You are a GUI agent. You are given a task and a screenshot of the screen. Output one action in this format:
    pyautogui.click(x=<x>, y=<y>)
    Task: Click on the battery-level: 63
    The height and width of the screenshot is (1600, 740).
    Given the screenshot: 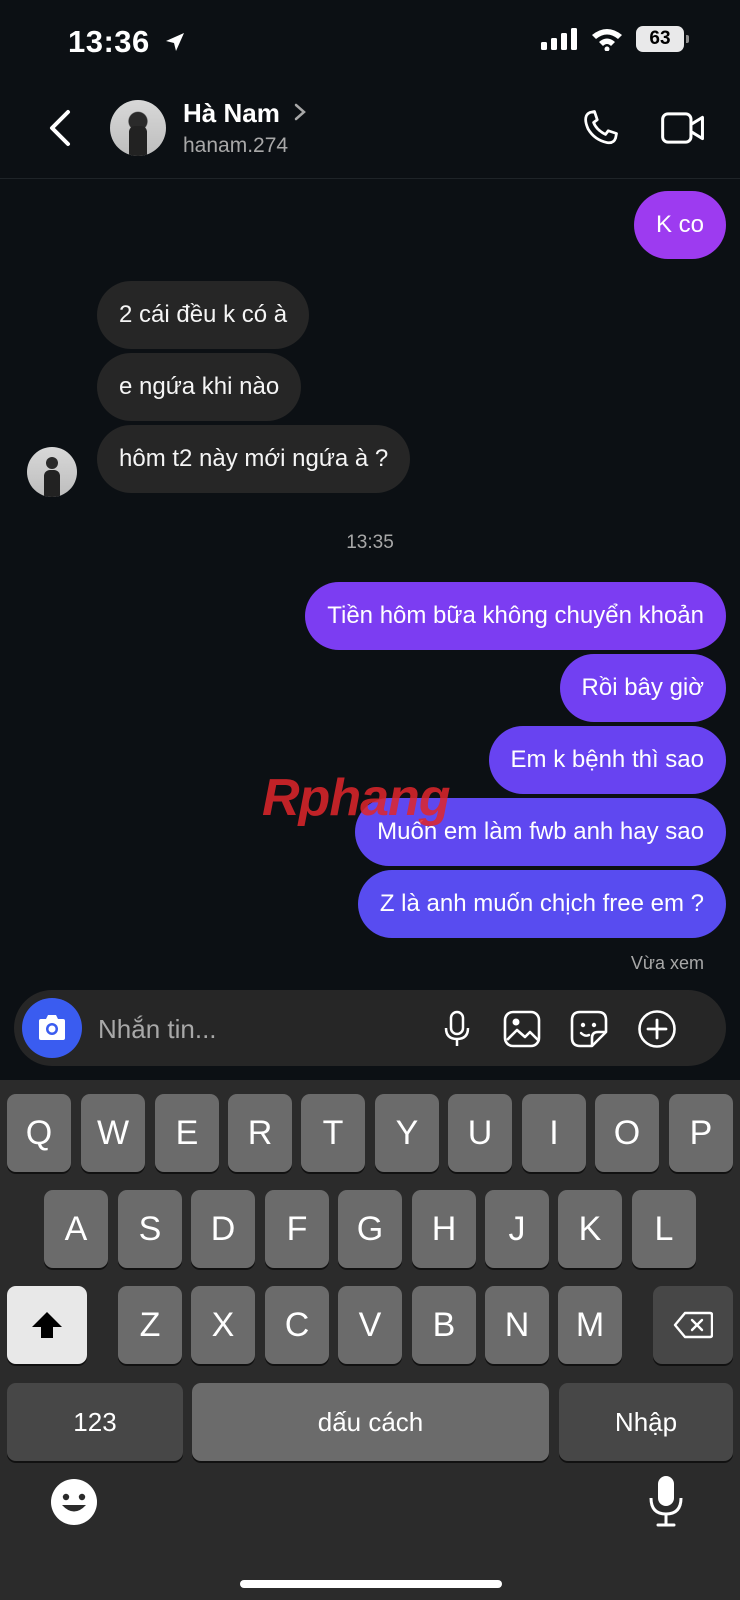 What is the action you would take?
    pyautogui.click(x=660, y=38)
    